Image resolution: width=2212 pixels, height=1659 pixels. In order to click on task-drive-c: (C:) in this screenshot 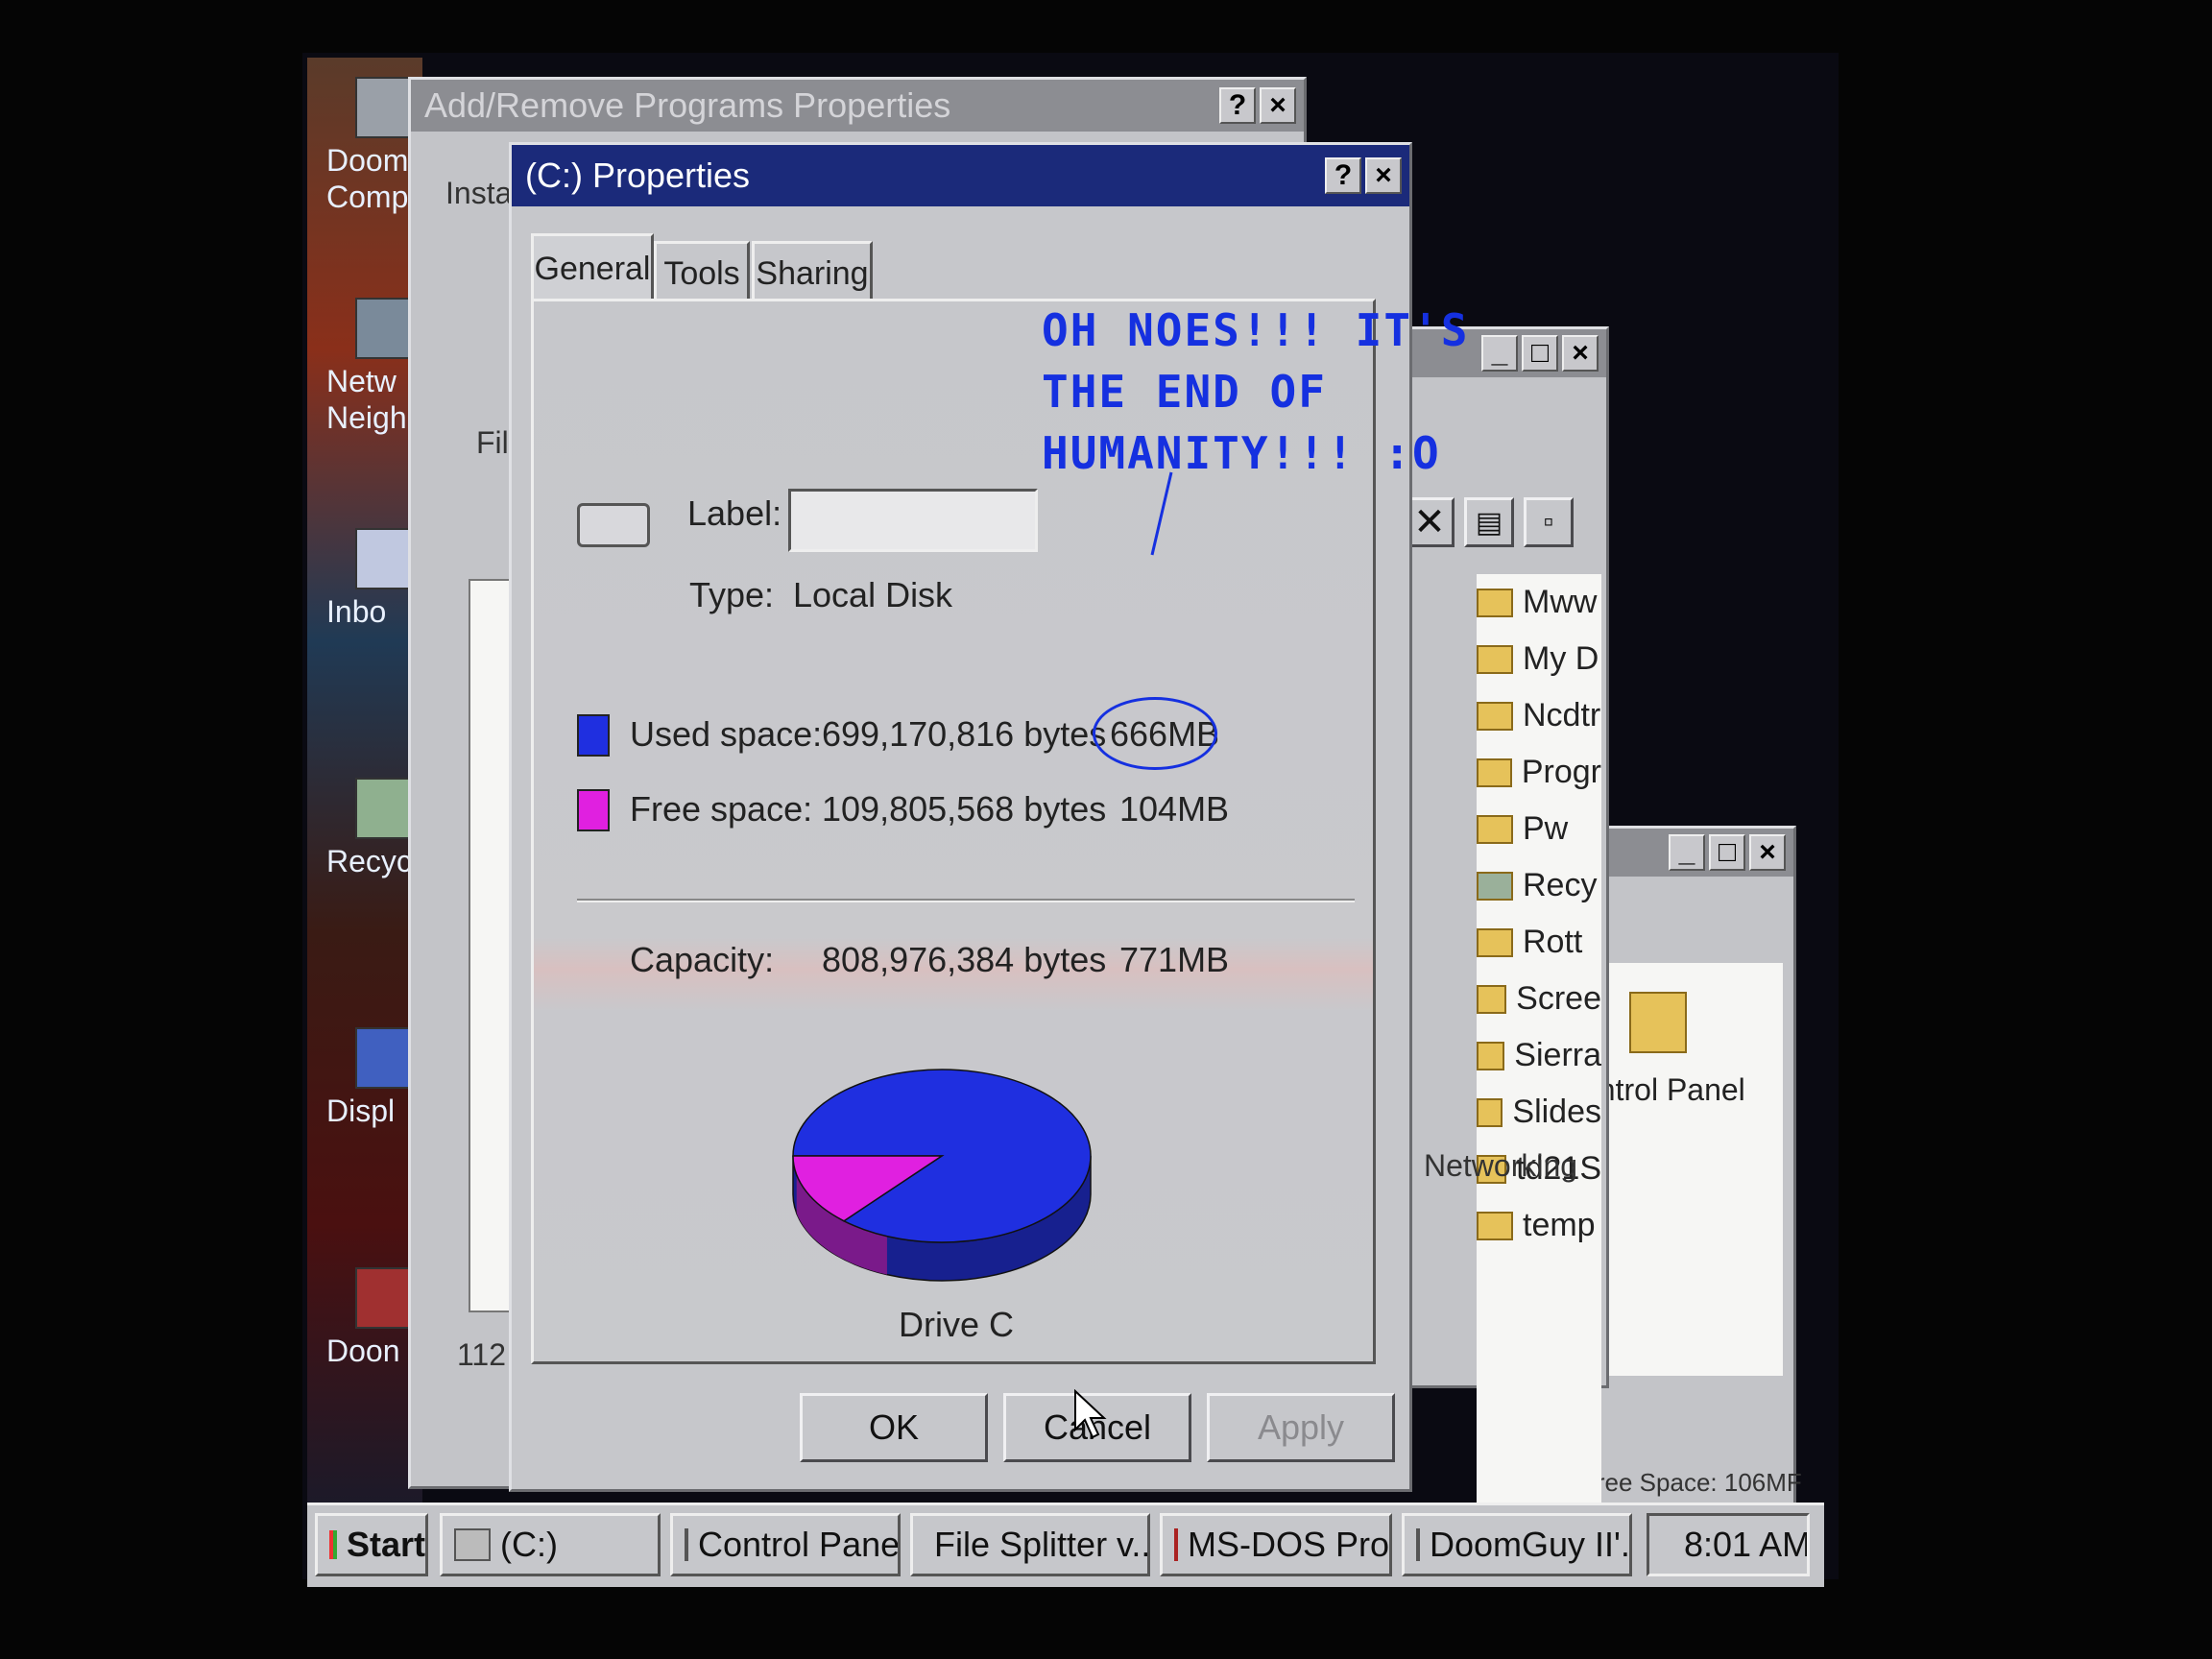, I will do `click(551, 1544)`.